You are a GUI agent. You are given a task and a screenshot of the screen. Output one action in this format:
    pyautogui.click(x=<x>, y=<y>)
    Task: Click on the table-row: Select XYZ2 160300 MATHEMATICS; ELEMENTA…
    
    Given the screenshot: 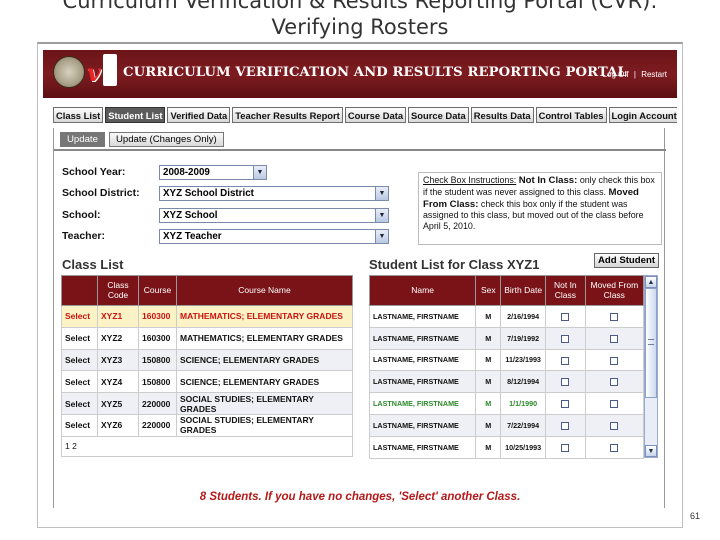 What is the action you would take?
    pyautogui.click(x=207, y=338)
    